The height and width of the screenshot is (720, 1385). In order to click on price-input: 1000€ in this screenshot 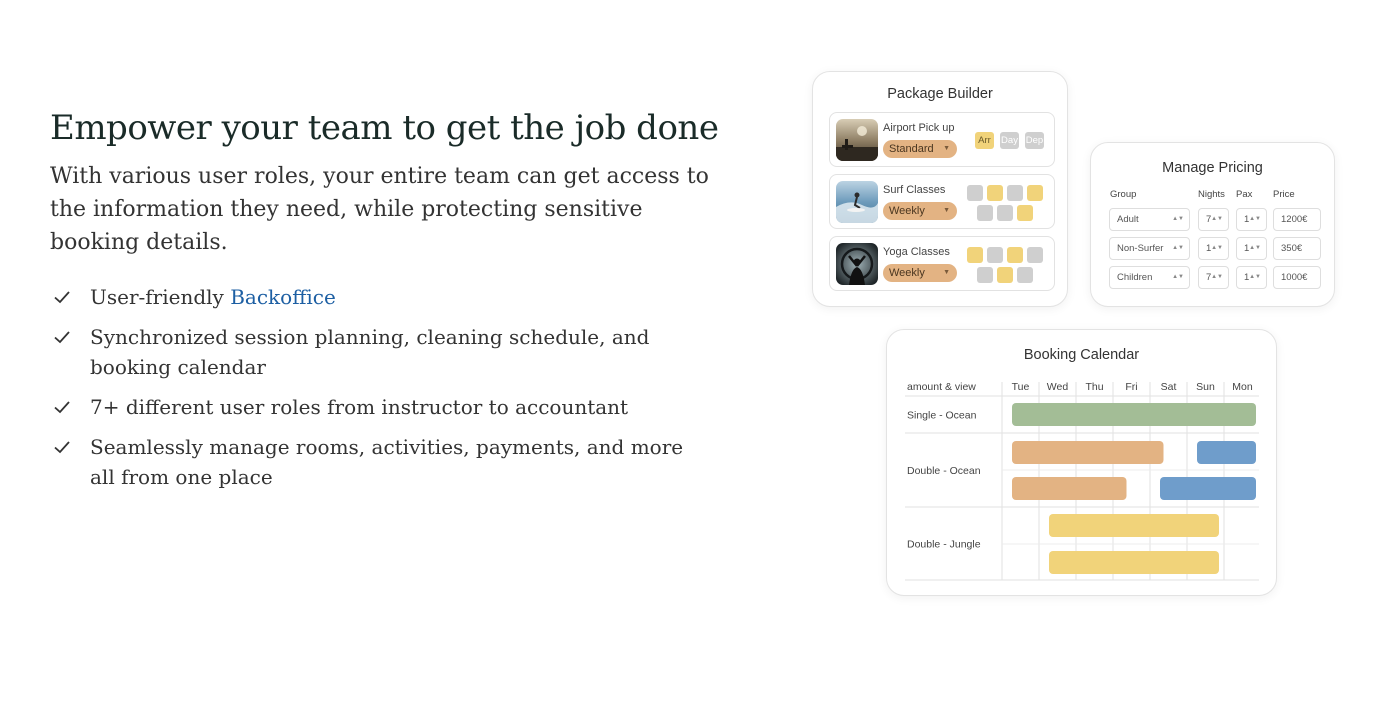, I will do `click(1297, 277)`.